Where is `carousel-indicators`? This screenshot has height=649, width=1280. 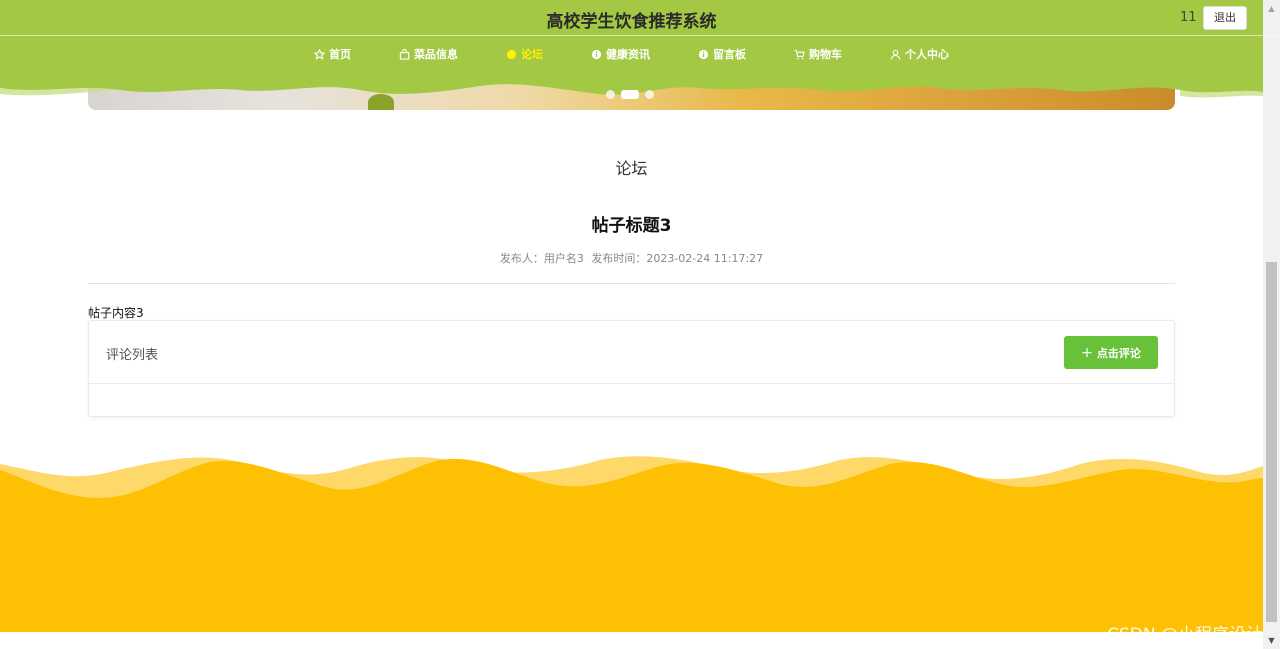 carousel-indicators is located at coordinates (630, 94).